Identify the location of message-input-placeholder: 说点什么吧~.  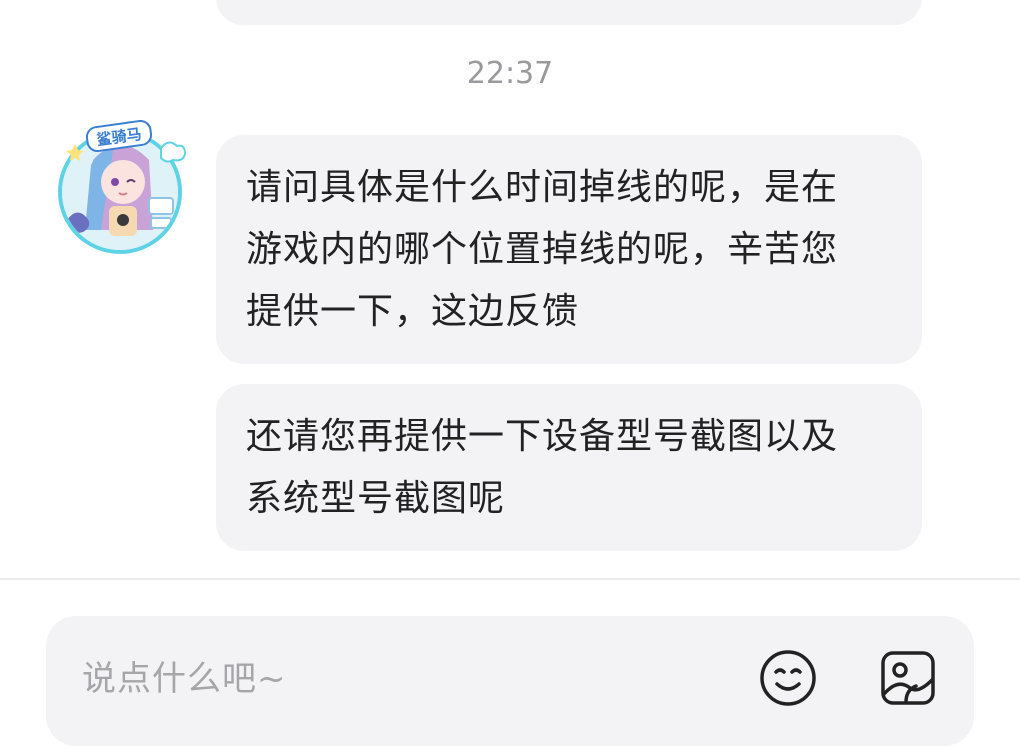
(184, 679).